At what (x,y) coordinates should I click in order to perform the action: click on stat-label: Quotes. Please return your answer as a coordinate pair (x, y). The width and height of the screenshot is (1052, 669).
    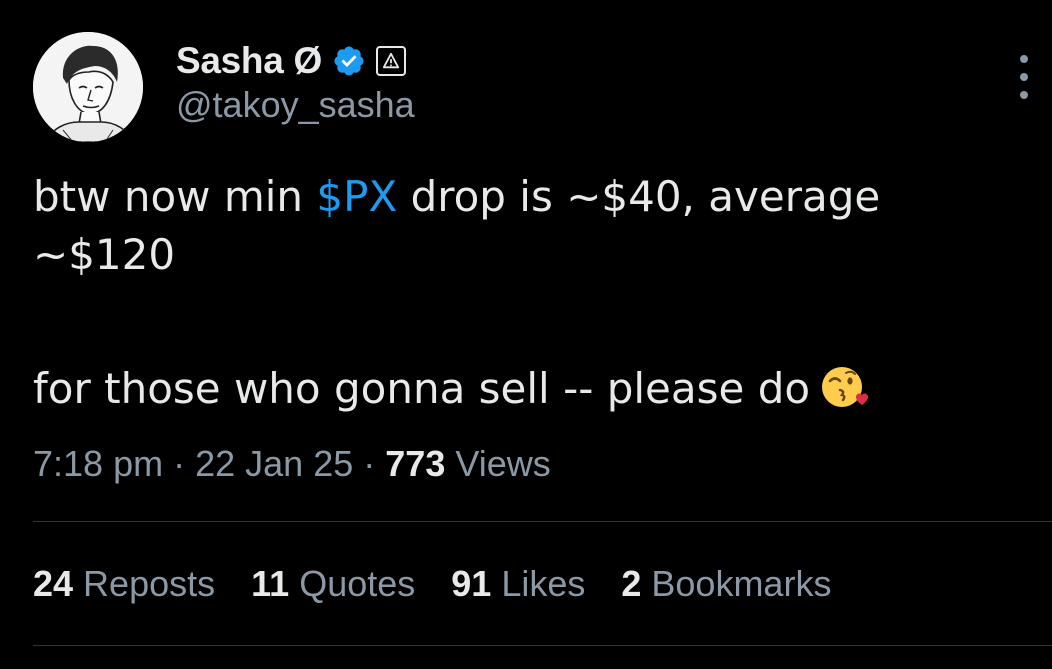
    Looking at the image, I should click on (357, 583).